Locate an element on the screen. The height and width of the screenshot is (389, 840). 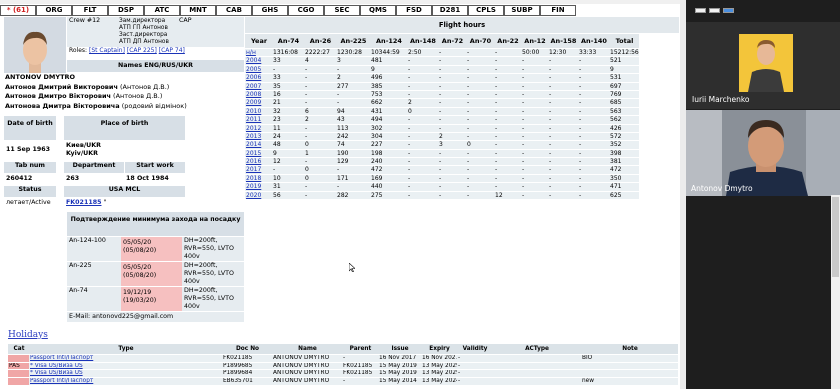
tab-dsp: DSP is located at coordinates (126, 10).